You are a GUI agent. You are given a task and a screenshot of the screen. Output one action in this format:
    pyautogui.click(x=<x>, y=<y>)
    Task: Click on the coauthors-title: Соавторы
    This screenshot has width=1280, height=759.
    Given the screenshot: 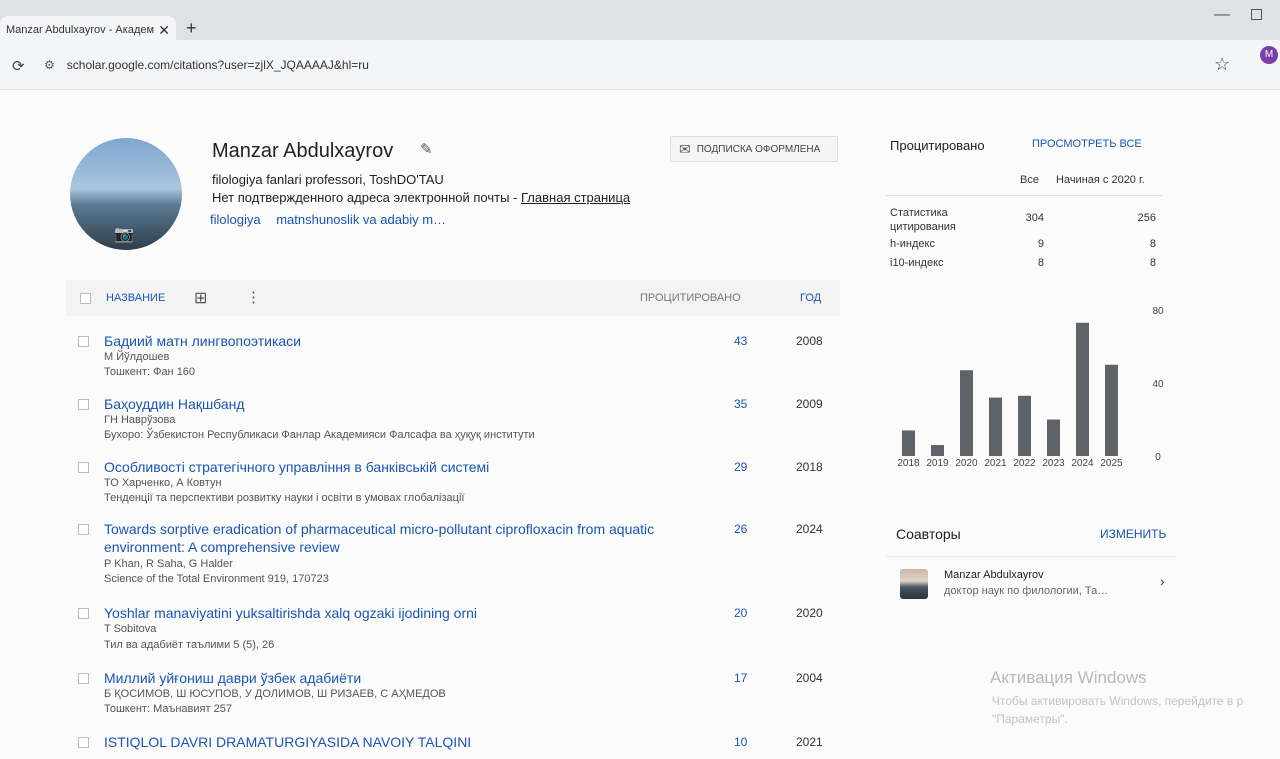 What is the action you would take?
    pyautogui.click(x=928, y=534)
    